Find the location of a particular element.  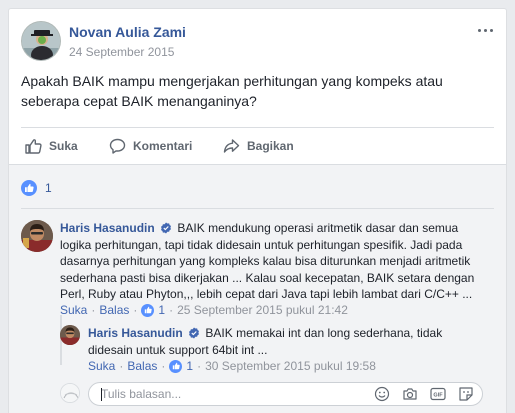

action-bar: Suka Komentari Bagikan is located at coordinates (257, 145).